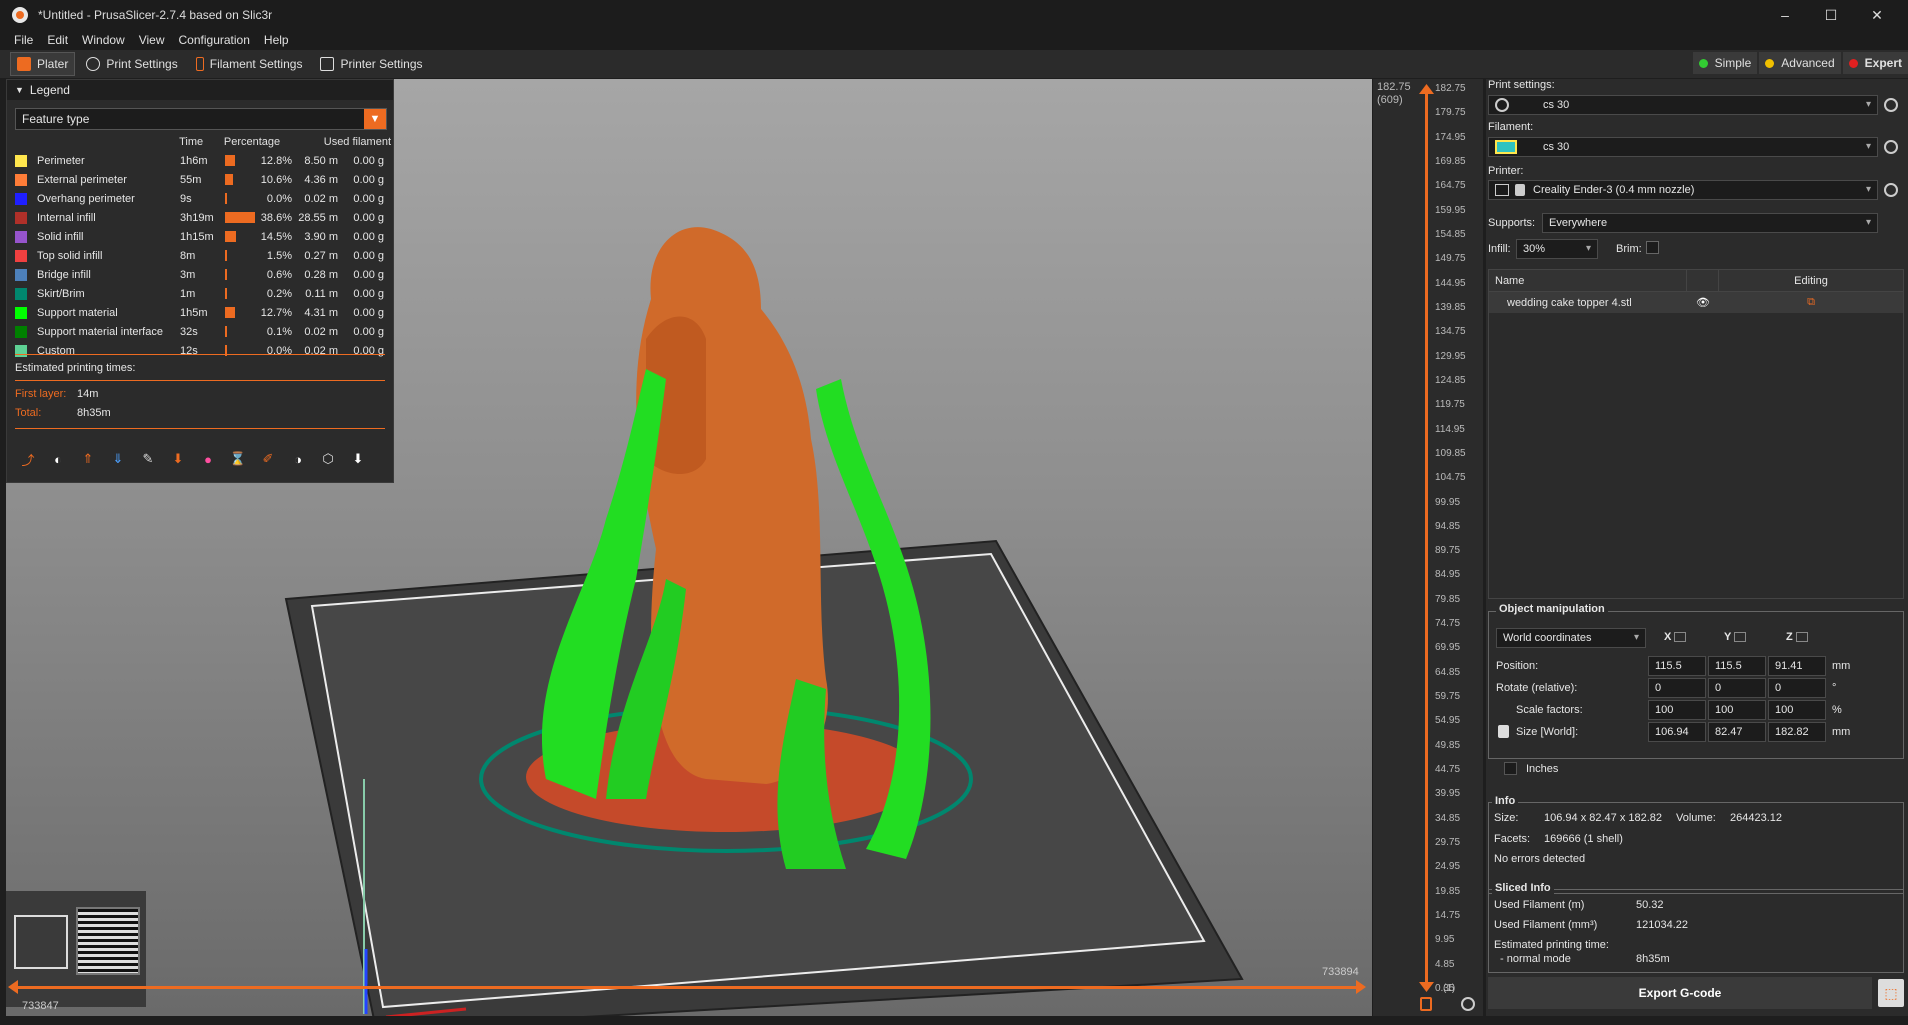 This screenshot has height=1025, width=1908. What do you see at coordinates (108, 941) in the screenshot?
I see `layers-view-icon` at bounding box center [108, 941].